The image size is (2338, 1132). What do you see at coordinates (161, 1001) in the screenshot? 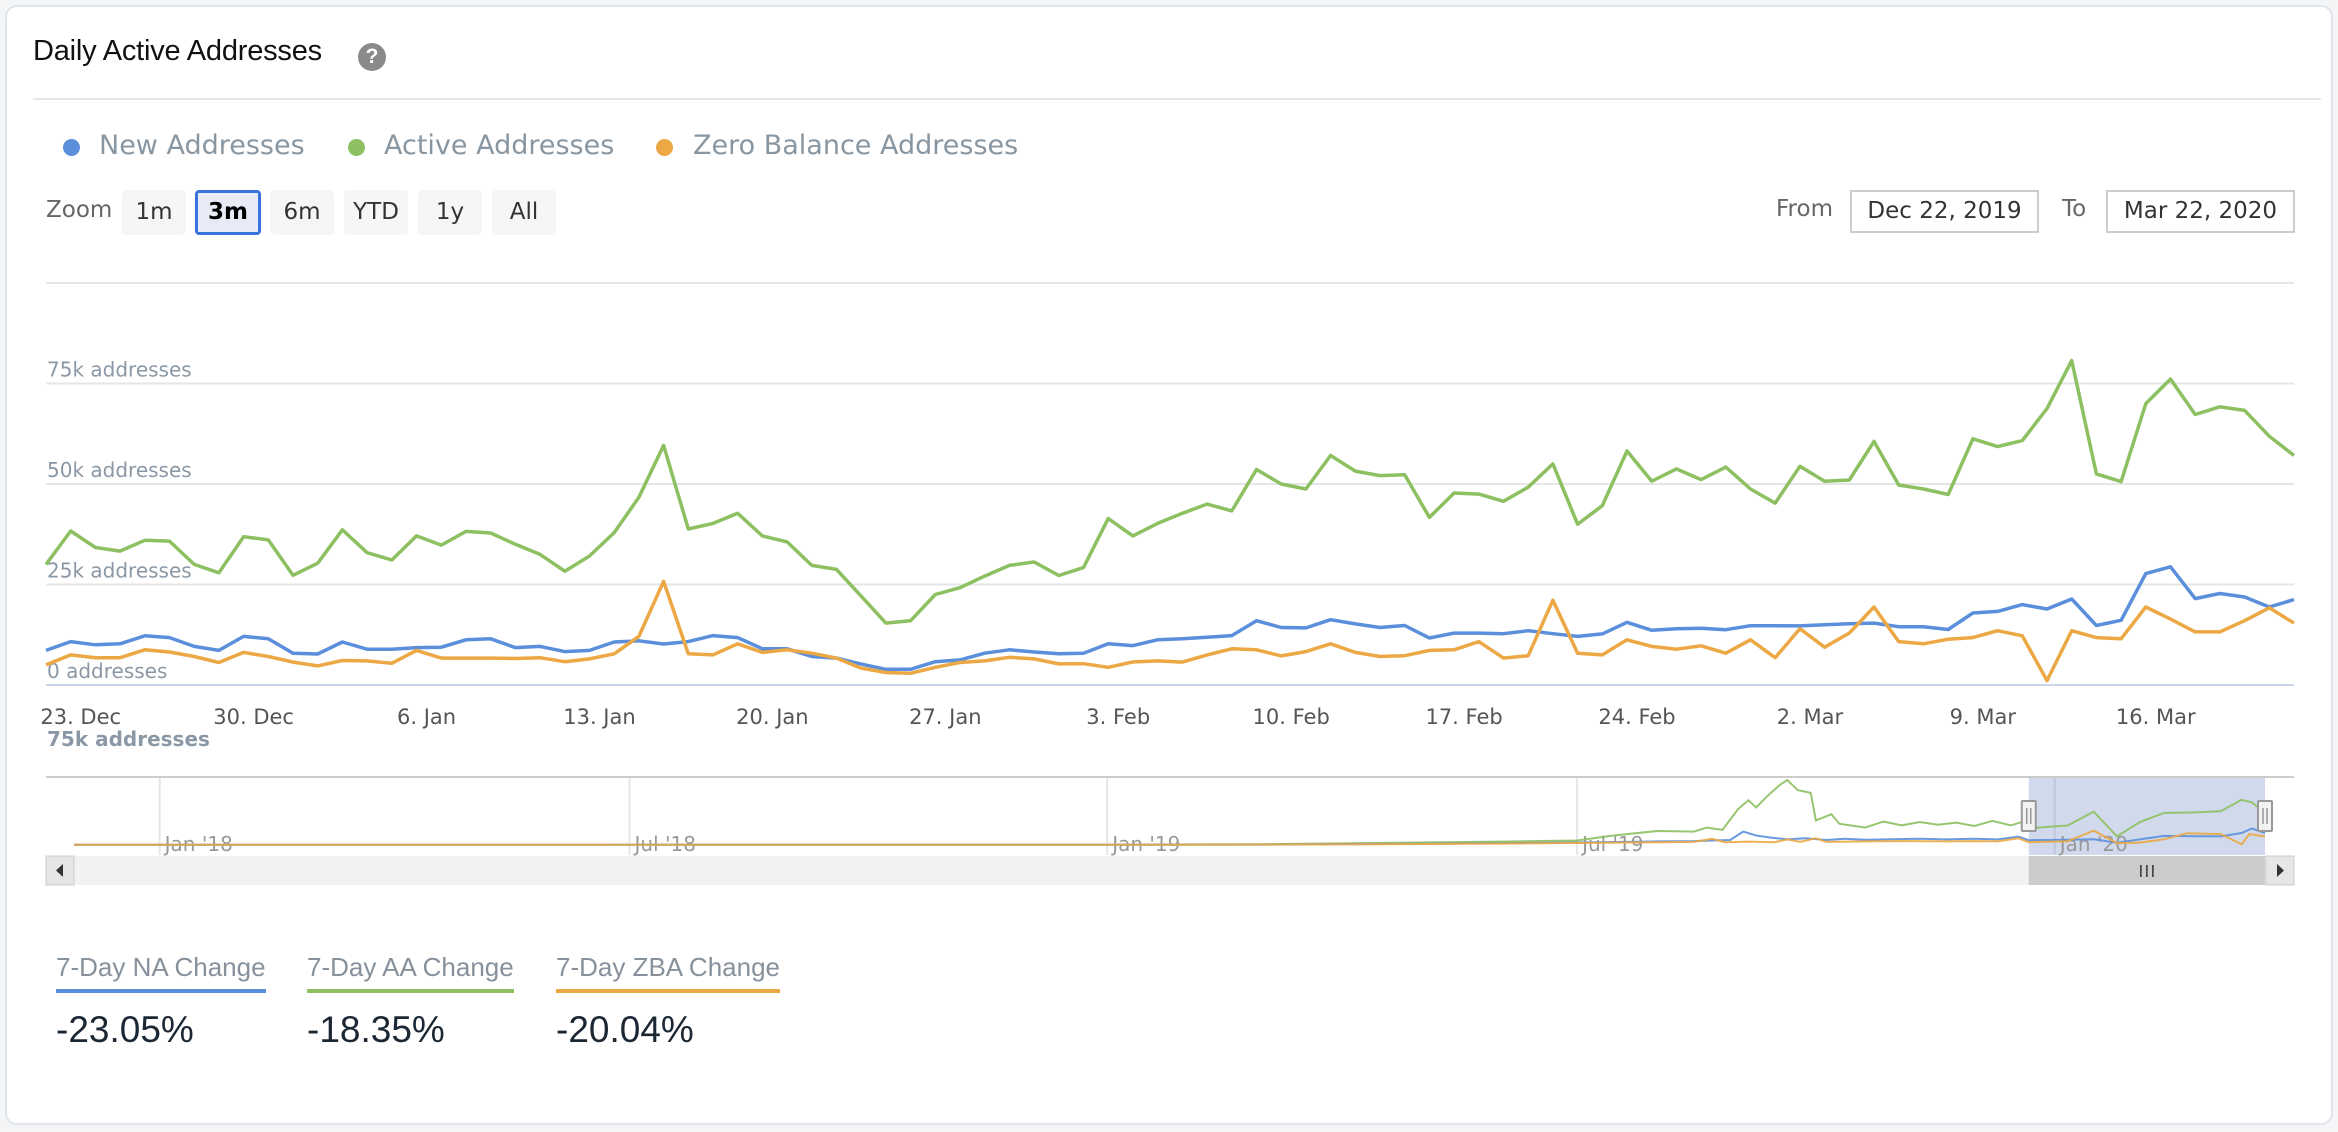
I see `stat-na-change: 7-Day NA Change -23.05%` at bounding box center [161, 1001].